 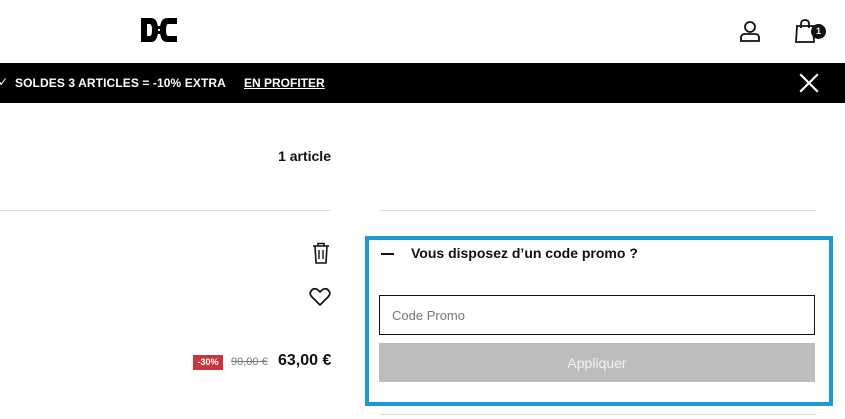 What do you see at coordinates (159, 30) in the screenshot?
I see `dc-shoes-logo-icon` at bounding box center [159, 30].